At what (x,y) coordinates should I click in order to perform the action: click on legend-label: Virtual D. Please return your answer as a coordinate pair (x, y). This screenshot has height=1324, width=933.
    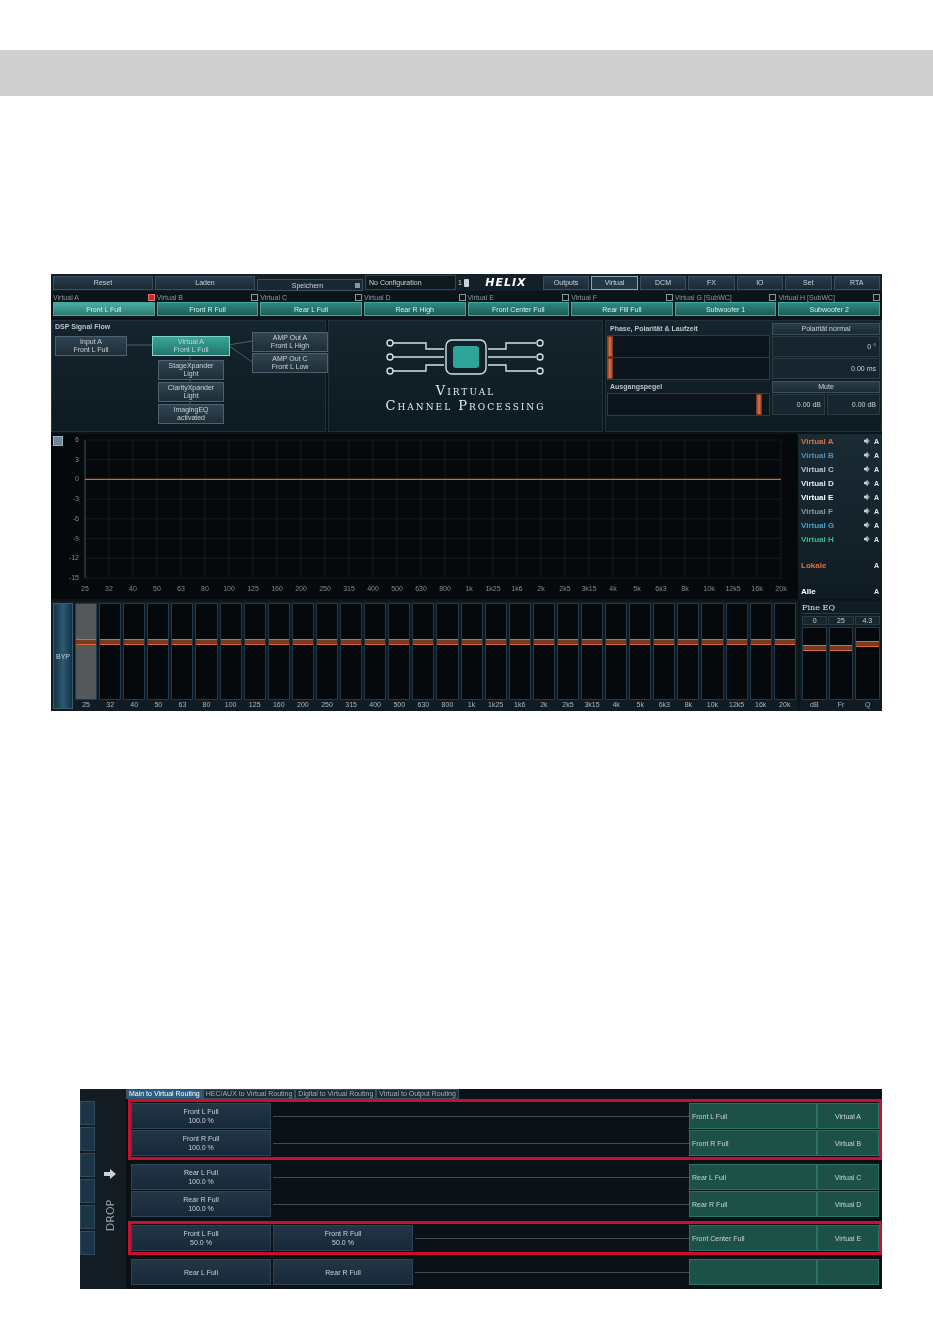
    Looking at the image, I should click on (830, 483).